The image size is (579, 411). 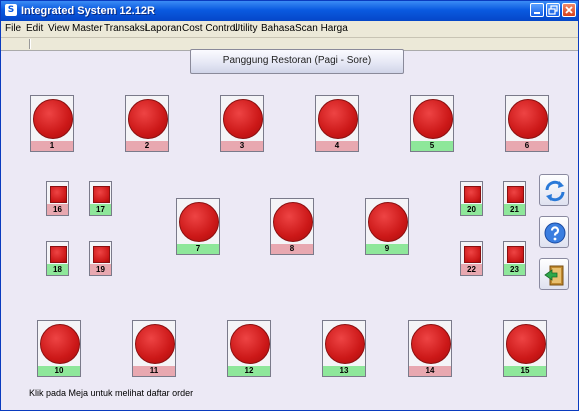 I want to click on refresh-button, so click(x=554, y=190).